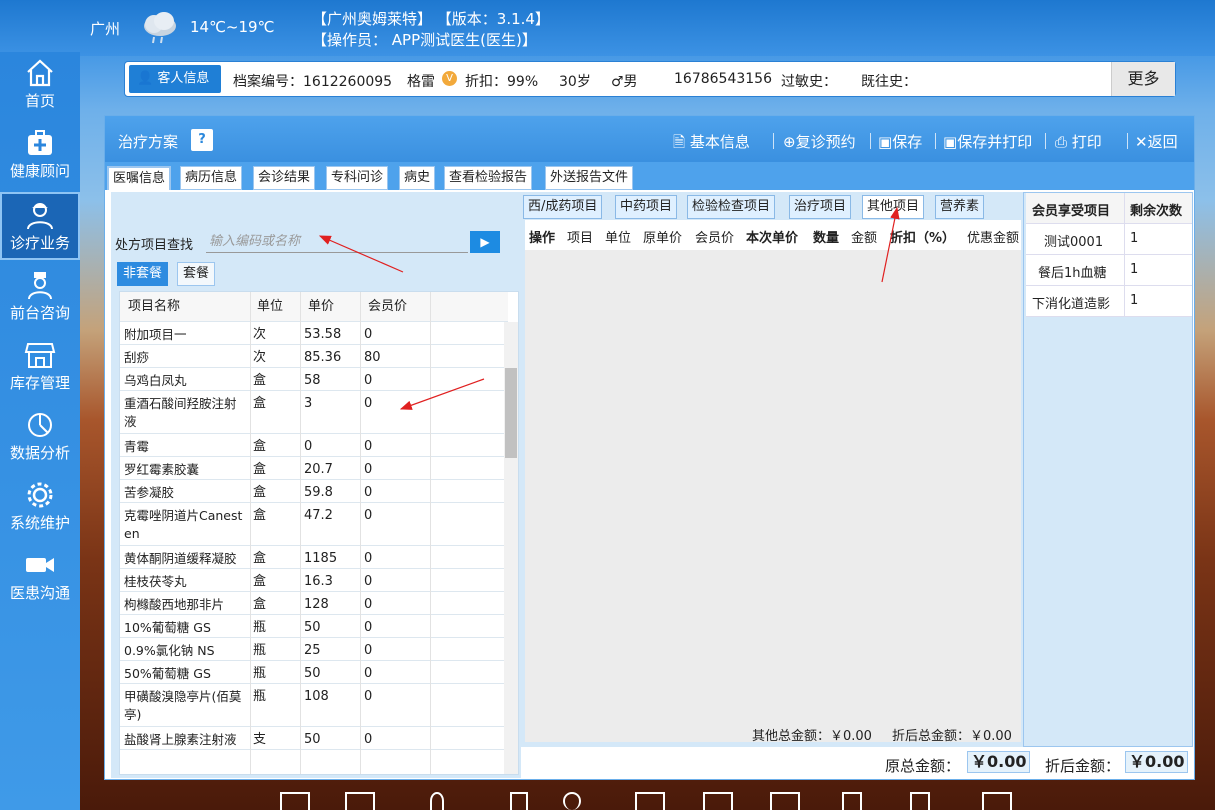 Image resolution: width=1215 pixels, height=810 pixels. What do you see at coordinates (314, 356) in the screenshot?
I see `table-row: 刮痧 次 85.36 80` at bounding box center [314, 356].